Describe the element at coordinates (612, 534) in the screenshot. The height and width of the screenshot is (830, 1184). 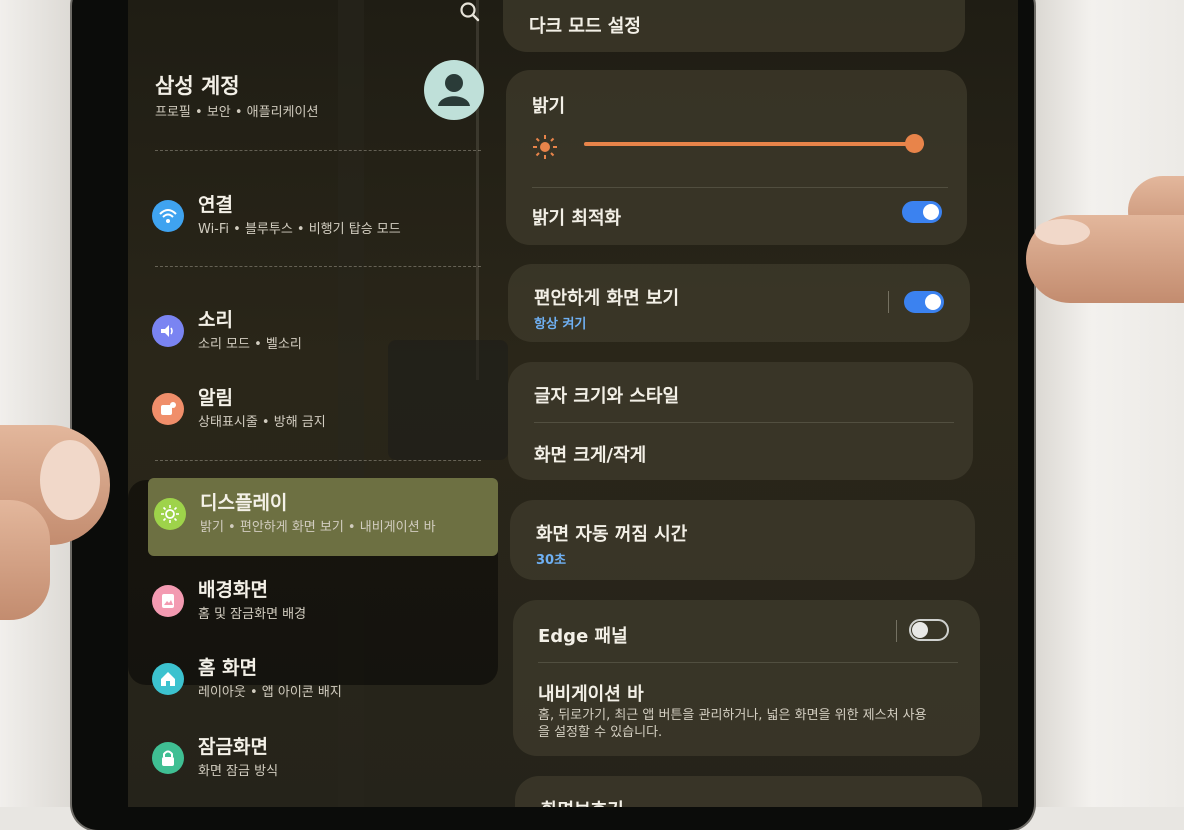
I see `screen-timeout-label: 화면 자동 꺼짐 시간` at that location.